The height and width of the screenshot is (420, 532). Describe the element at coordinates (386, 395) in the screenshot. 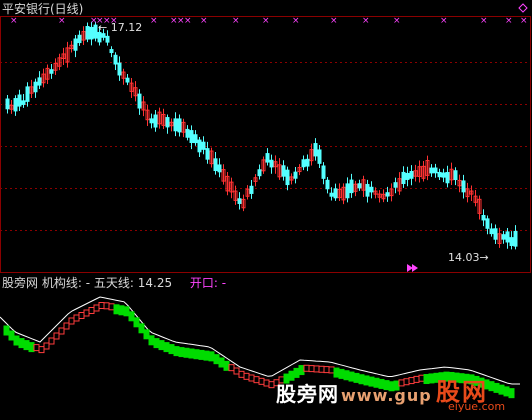

I see `watermark-site: www.gup` at that location.